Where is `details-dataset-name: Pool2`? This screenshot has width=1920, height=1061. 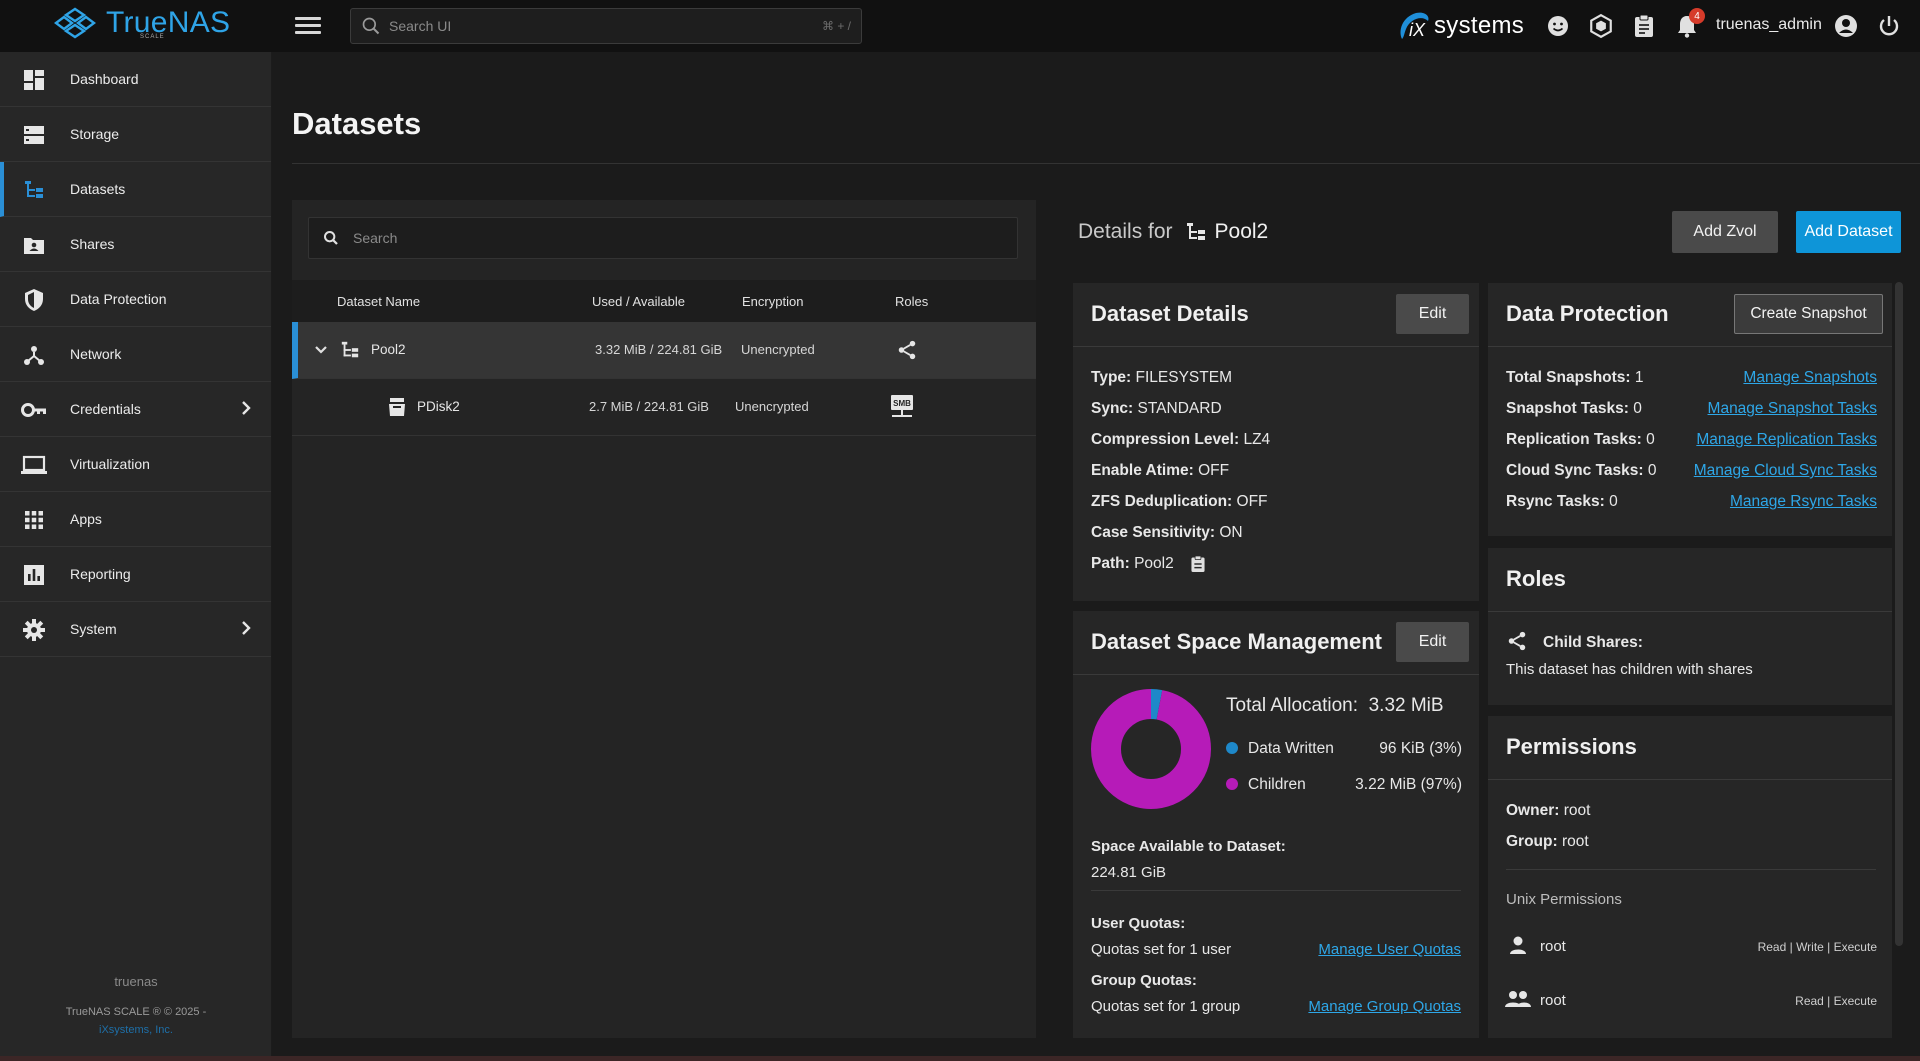
details-dataset-name: Pool2 is located at coordinates (1241, 231).